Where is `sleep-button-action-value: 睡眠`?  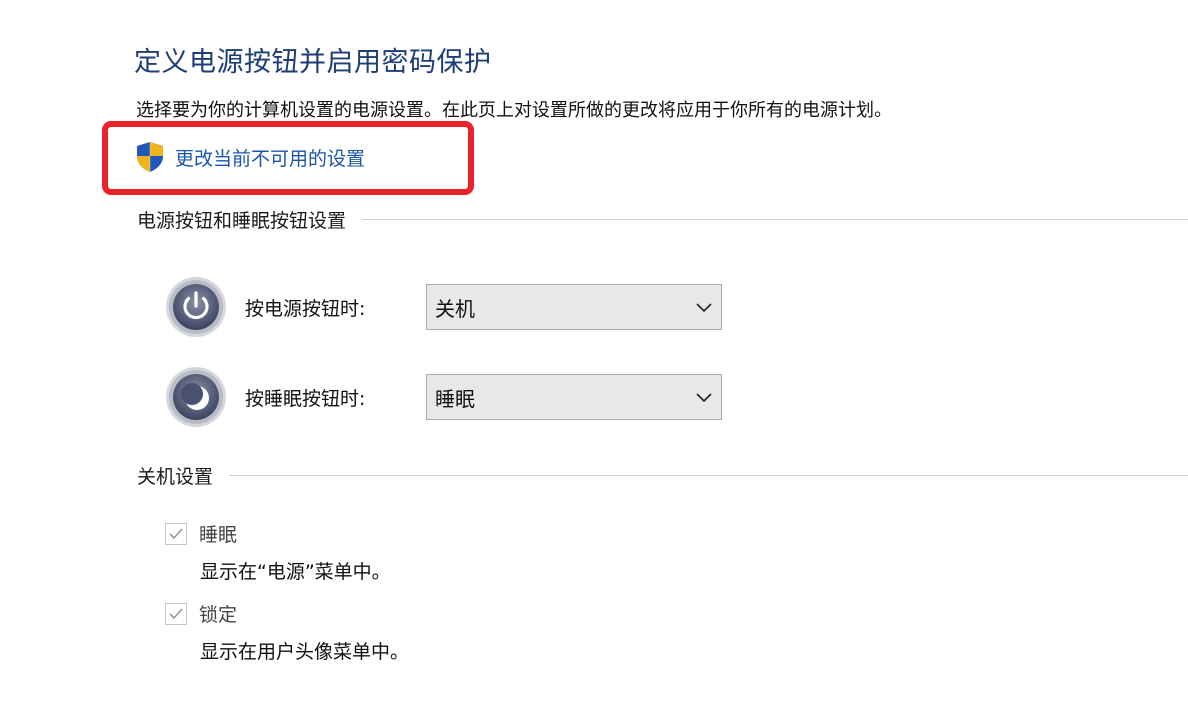
sleep-button-action-value: 睡眠 is located at coordinates (455, 398).